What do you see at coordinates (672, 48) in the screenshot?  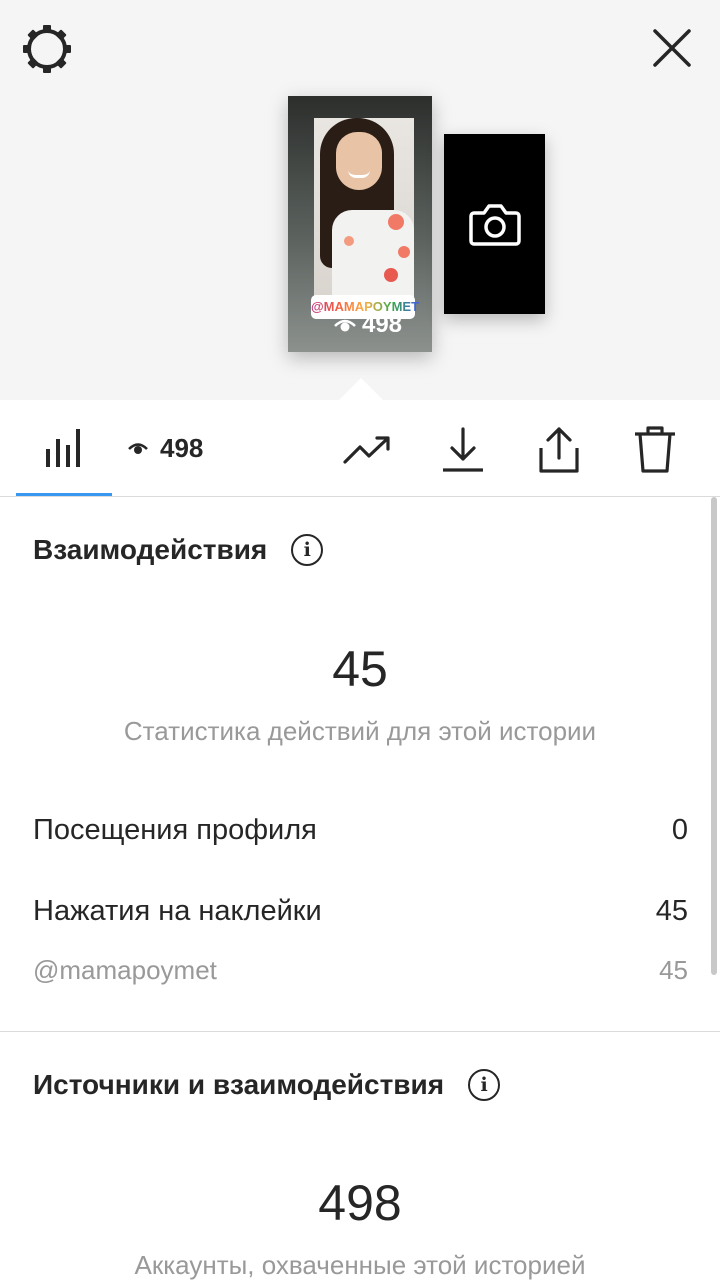 I see `close-icon` at bounding box center [672, 48].